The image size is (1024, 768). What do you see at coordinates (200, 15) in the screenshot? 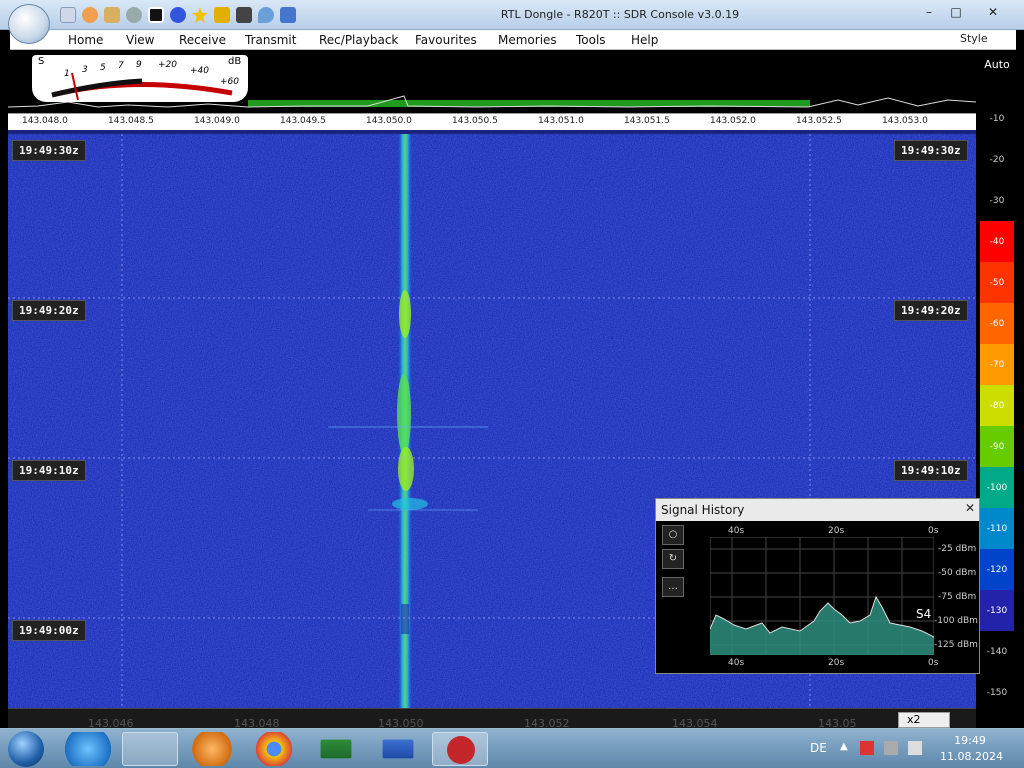
I see `star-icon` at bounding box center [200, 15].